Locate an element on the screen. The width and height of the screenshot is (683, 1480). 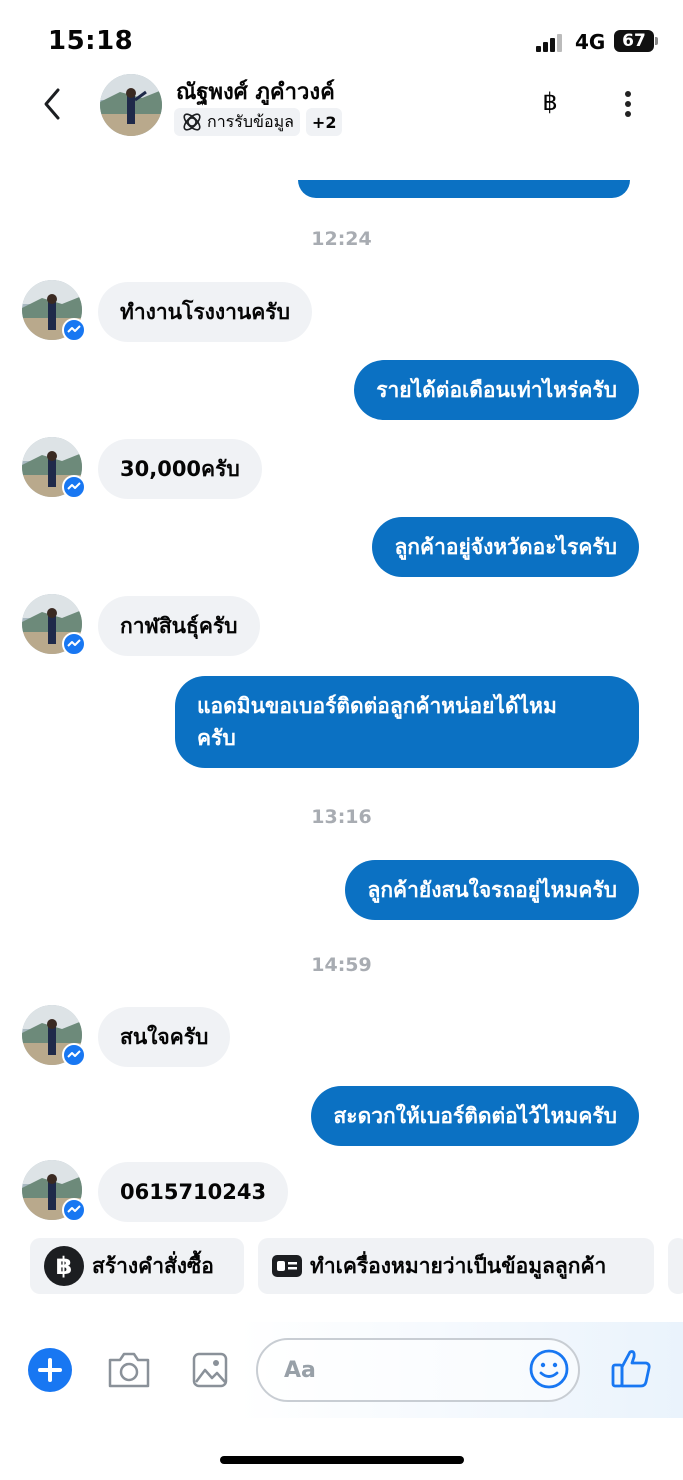
like-button is located at coordinates (632, 1368).